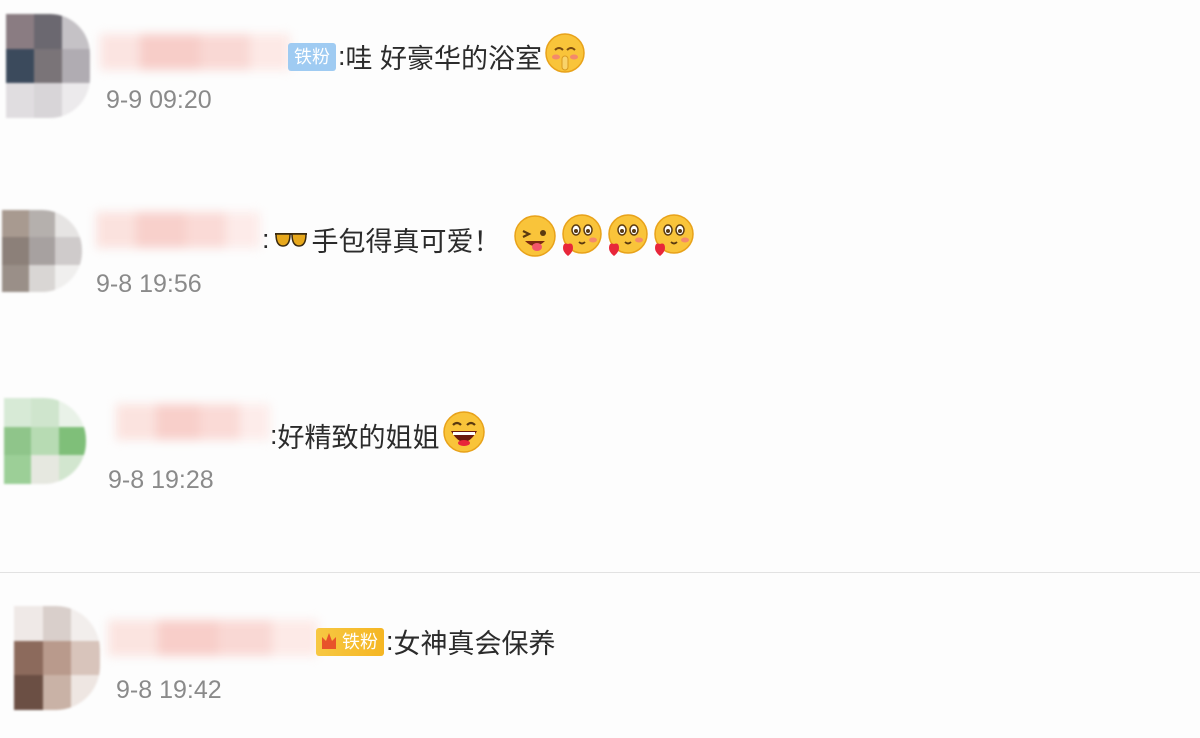 The image size is (1200, 738). Describe the element at coordinates (329, 640) in the screenshot. I see `crown-icon` at that location.